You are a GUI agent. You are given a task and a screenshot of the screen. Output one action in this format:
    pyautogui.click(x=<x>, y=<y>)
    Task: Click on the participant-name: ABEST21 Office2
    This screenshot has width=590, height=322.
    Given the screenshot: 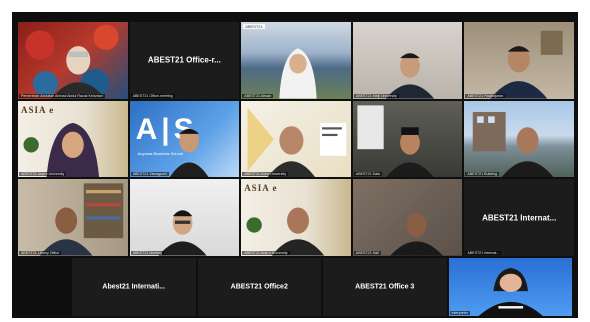 What is the action you would take?
    pyautogui.click(x=259, y=287)
    